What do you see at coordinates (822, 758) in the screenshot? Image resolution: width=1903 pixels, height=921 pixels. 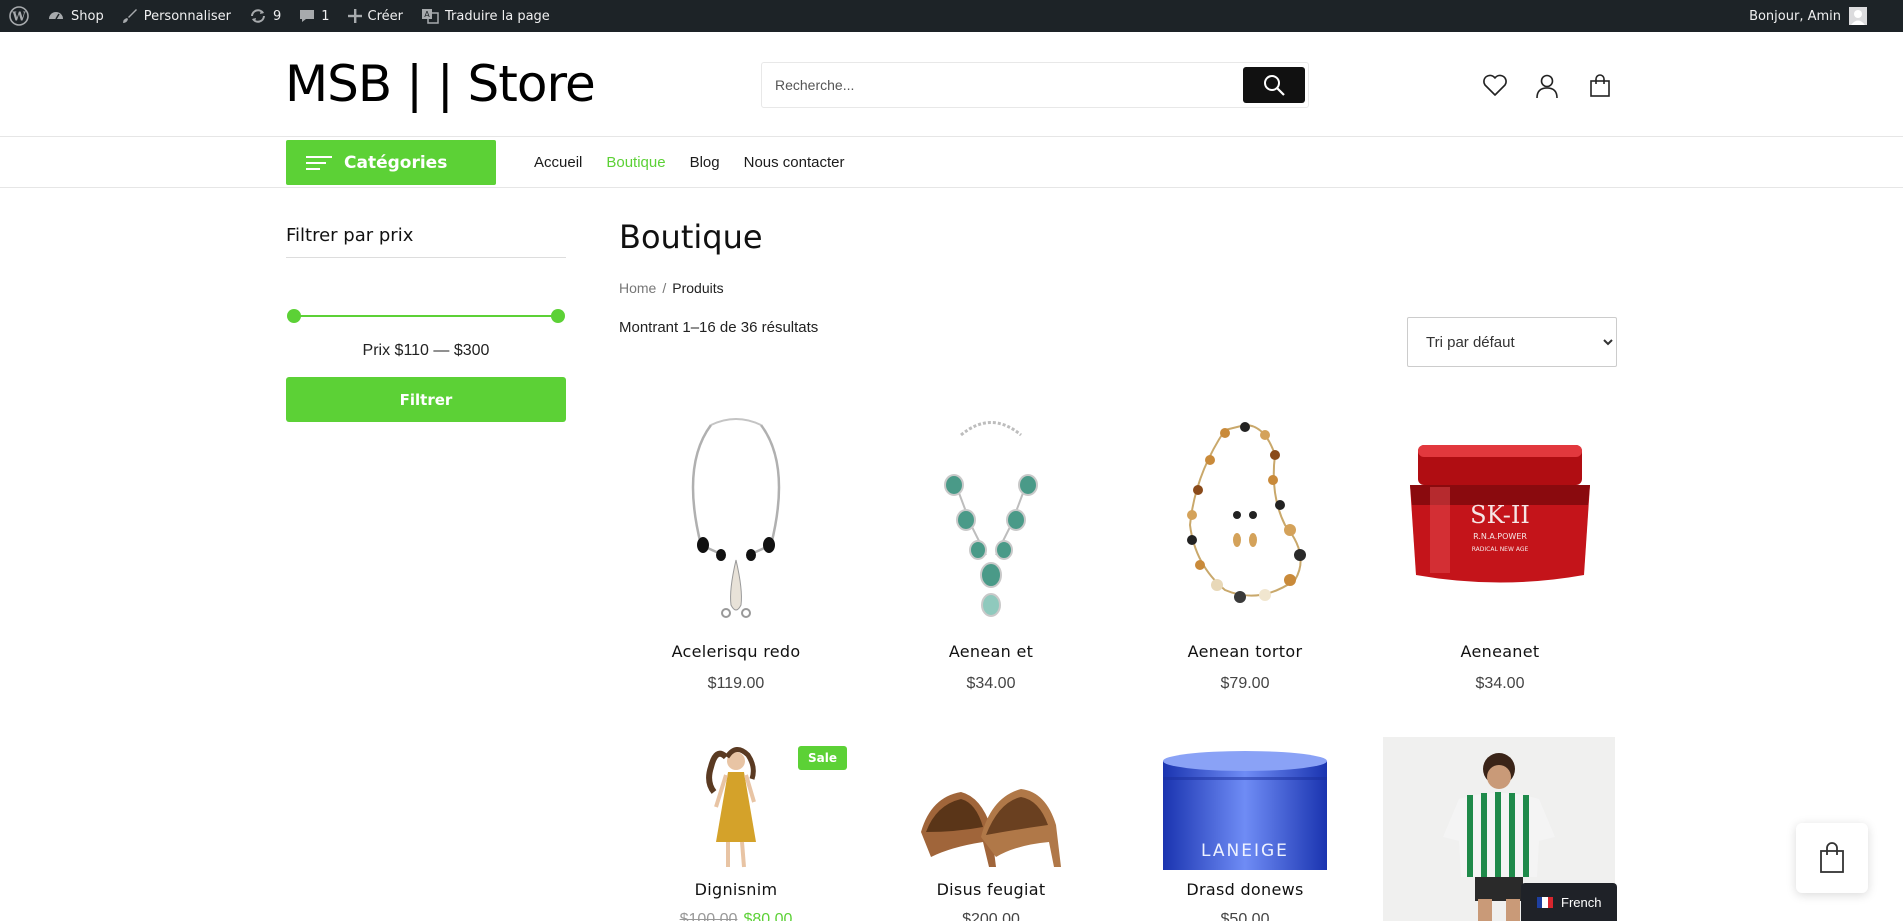 I see `sale-badge: Sale` at bounding box center [822, 758].